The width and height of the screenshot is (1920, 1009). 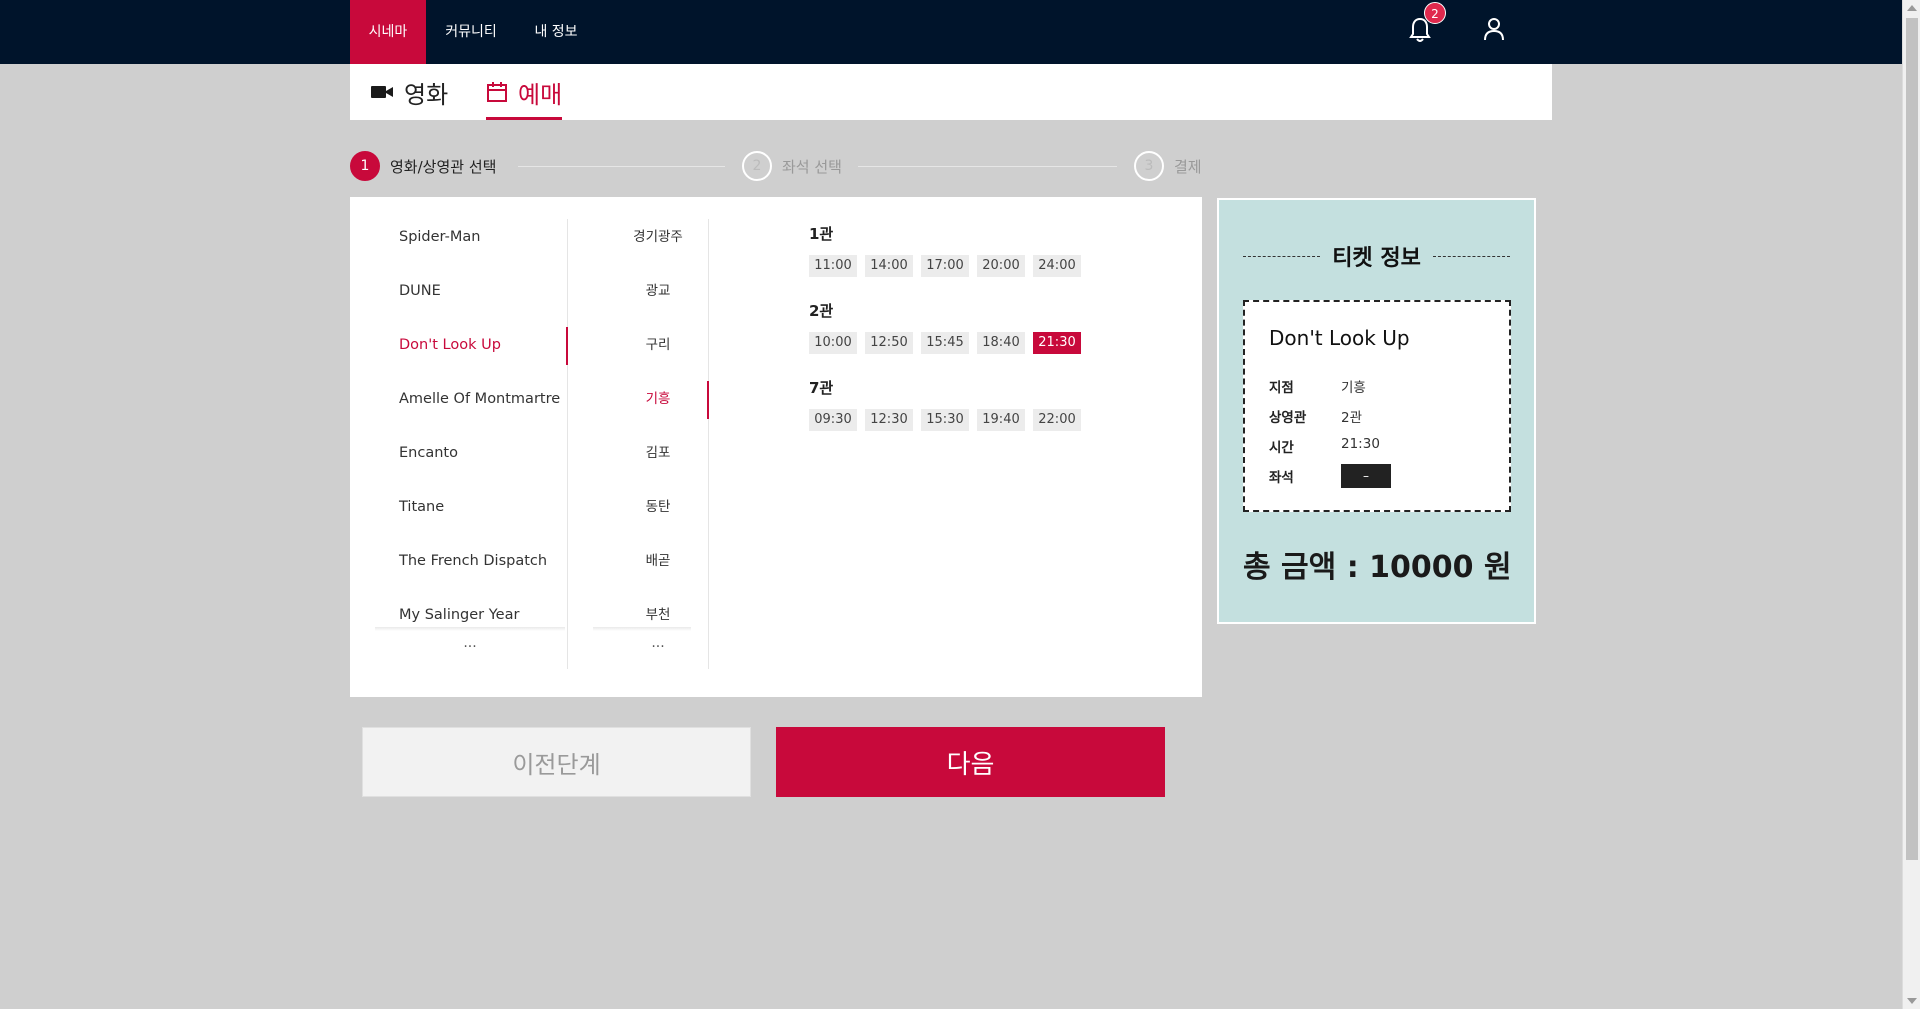 I want to click on scroll-up-icon, so click(x=1912, y=8).